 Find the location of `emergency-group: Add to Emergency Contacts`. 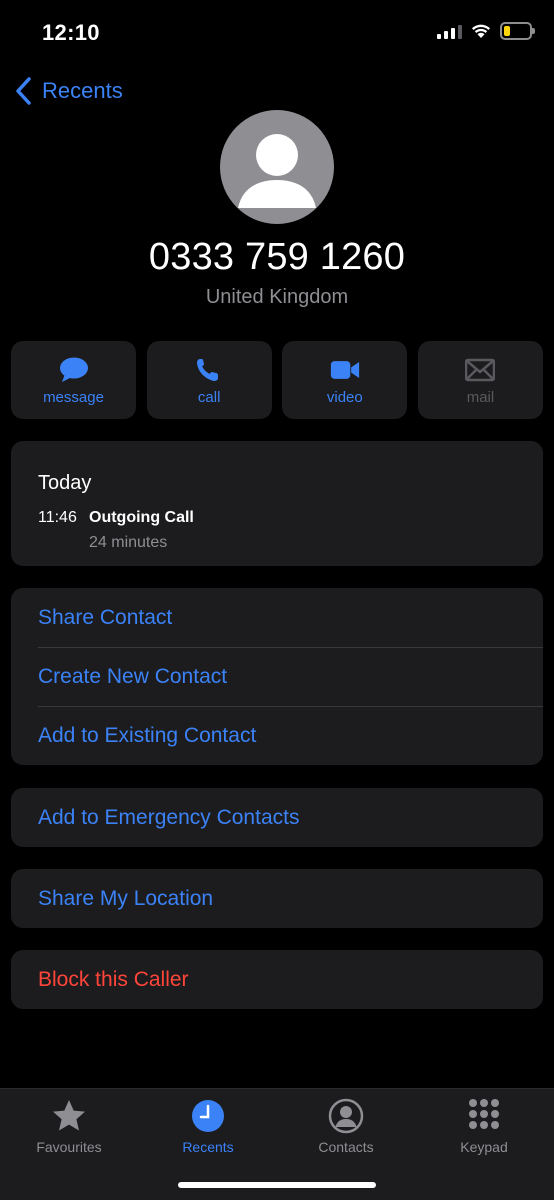

emergency-group: Add to Emergency Contacts is located at coordinates (277, 817).